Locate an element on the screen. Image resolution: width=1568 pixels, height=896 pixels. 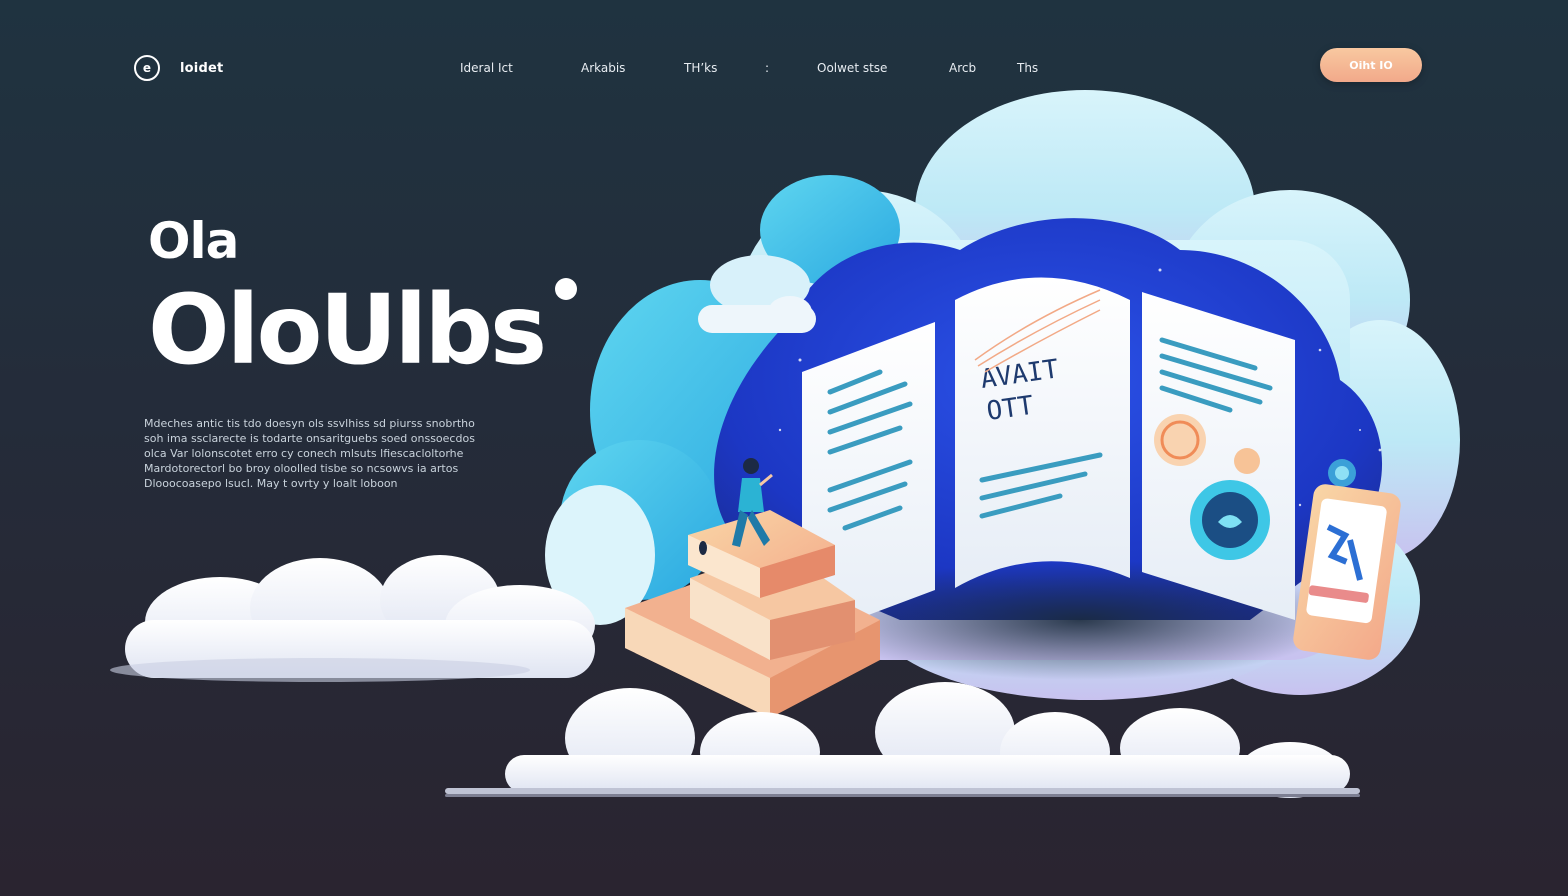
small-cloud is located at coordinates (757, 294).